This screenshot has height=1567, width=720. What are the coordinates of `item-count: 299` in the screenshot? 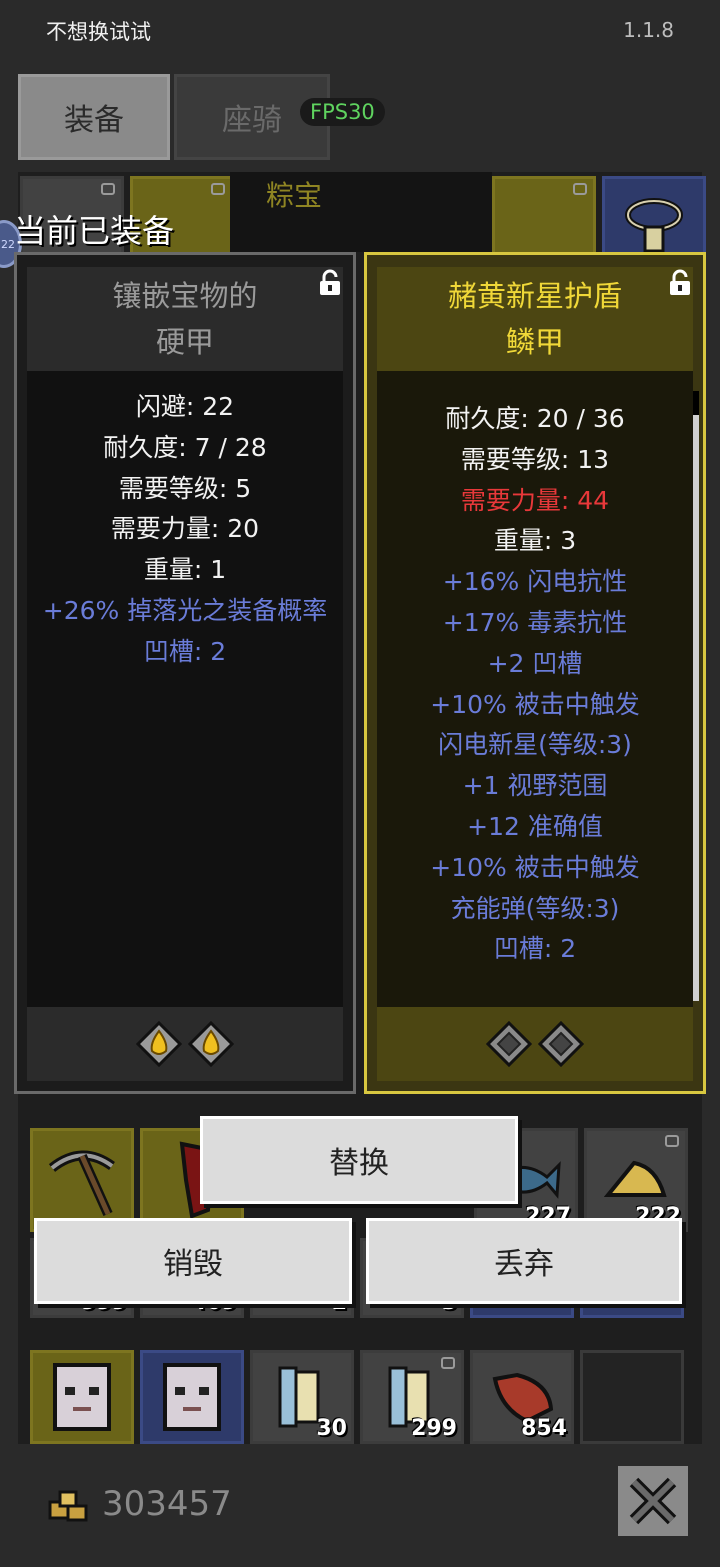 It's located at (434, 1428).